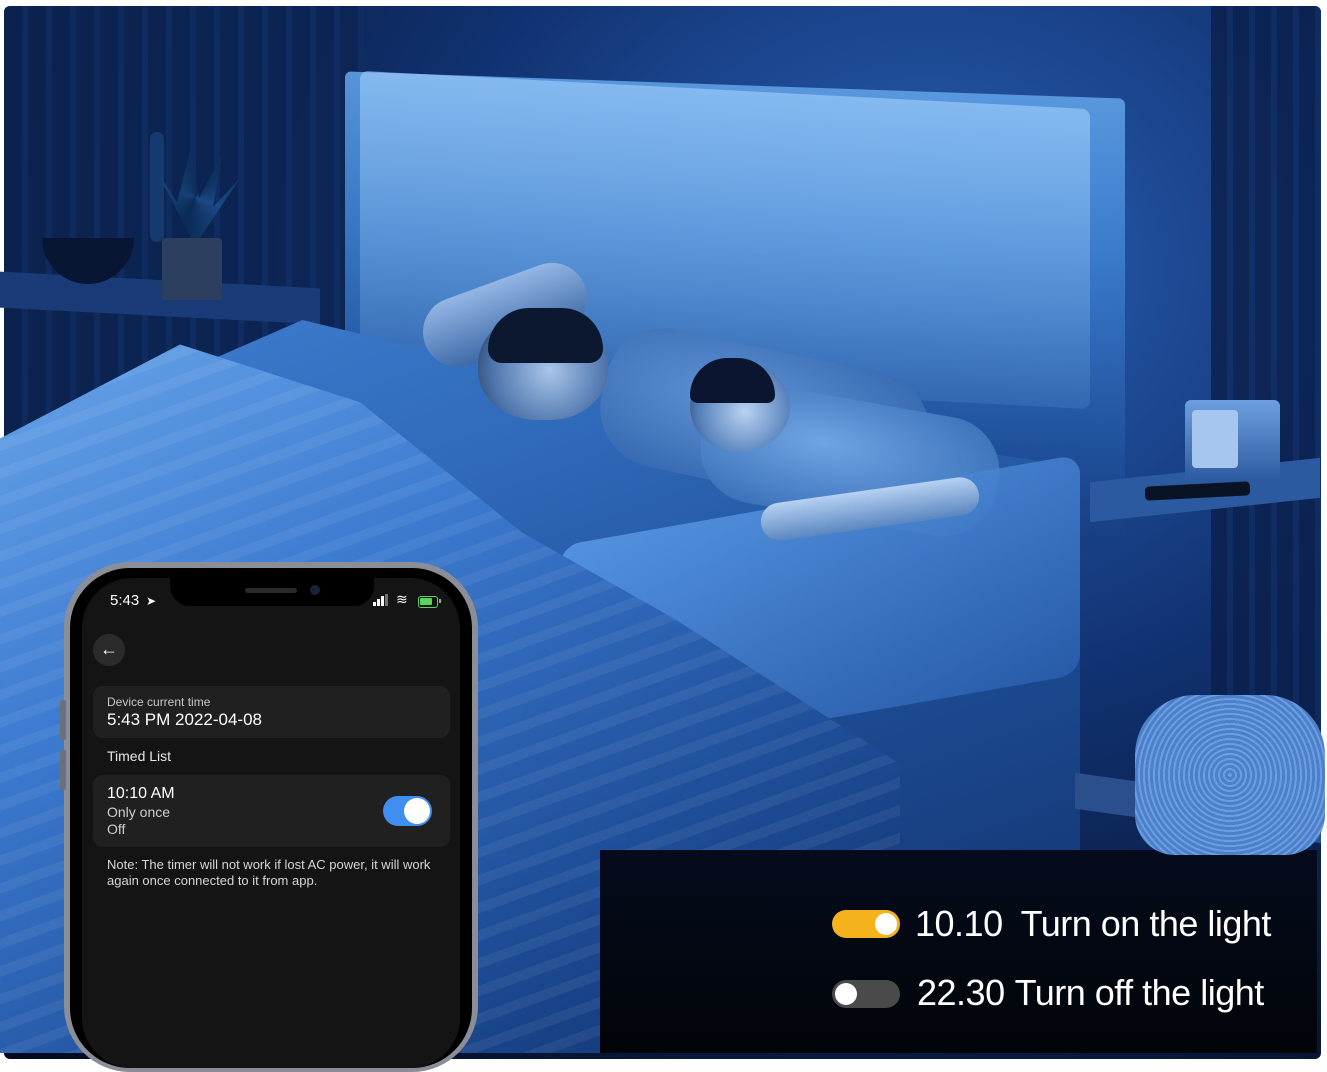 The image size is (1327, 1072). I want to click on battery-level, so click(426, 601).